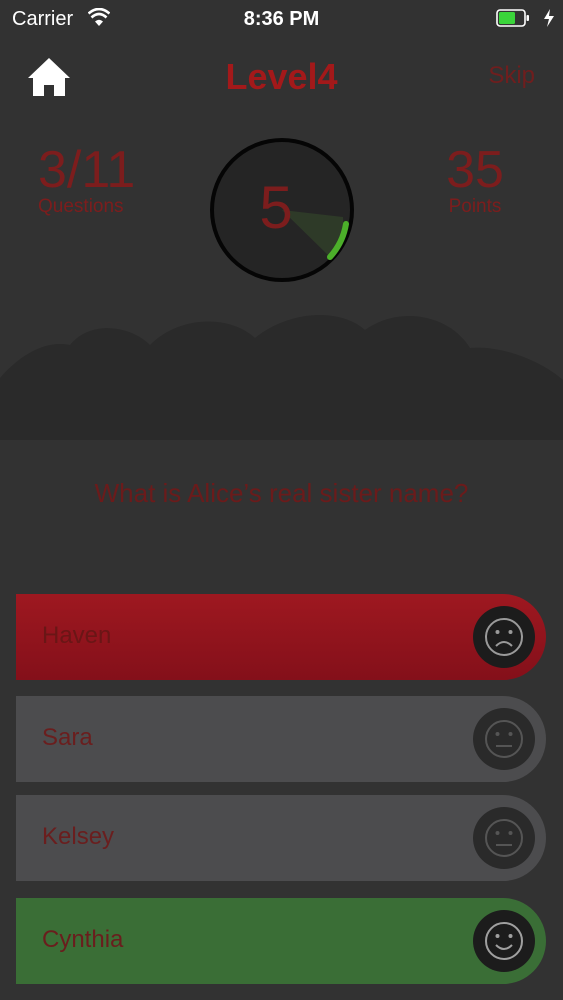 This screenshot has width=563, height=1000. What do you see at coordinates (549, 18) in the screenshot?
I see `charging-icon` at bounding box center [549, 18].